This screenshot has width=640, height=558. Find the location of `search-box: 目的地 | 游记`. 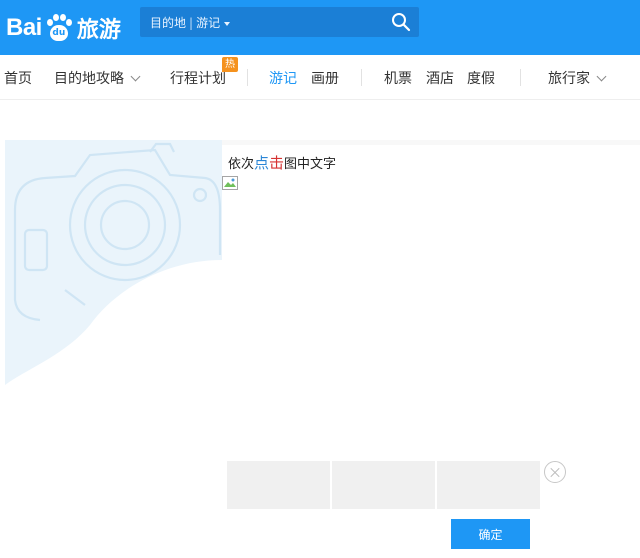

search-box: 目的地 | 游记 is located at coordinates (279, 22).